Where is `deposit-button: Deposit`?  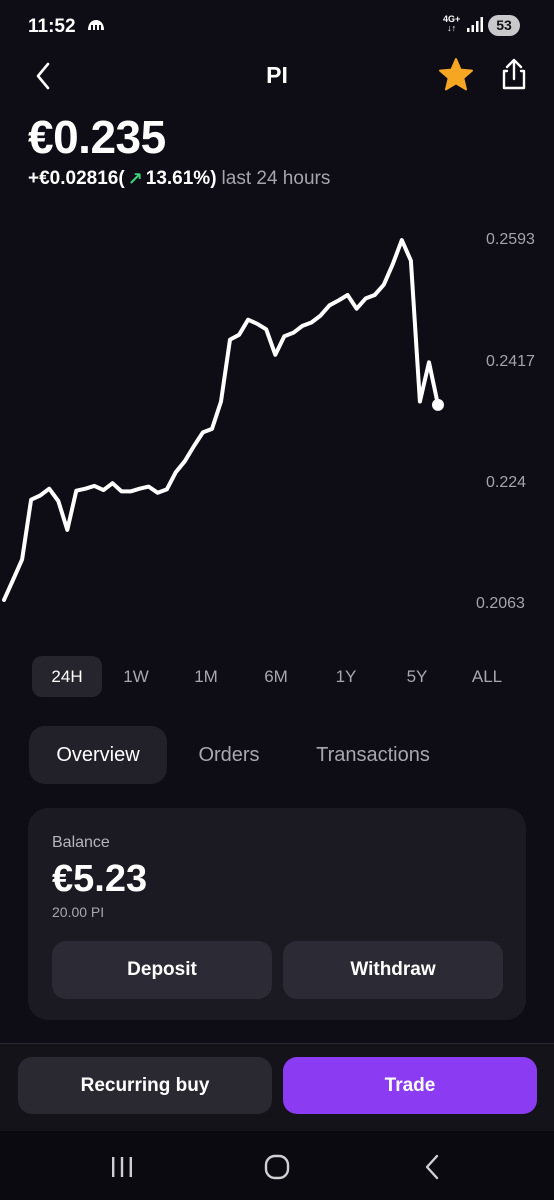 deposit-button: Deposit is located at coordinates (162, 970).